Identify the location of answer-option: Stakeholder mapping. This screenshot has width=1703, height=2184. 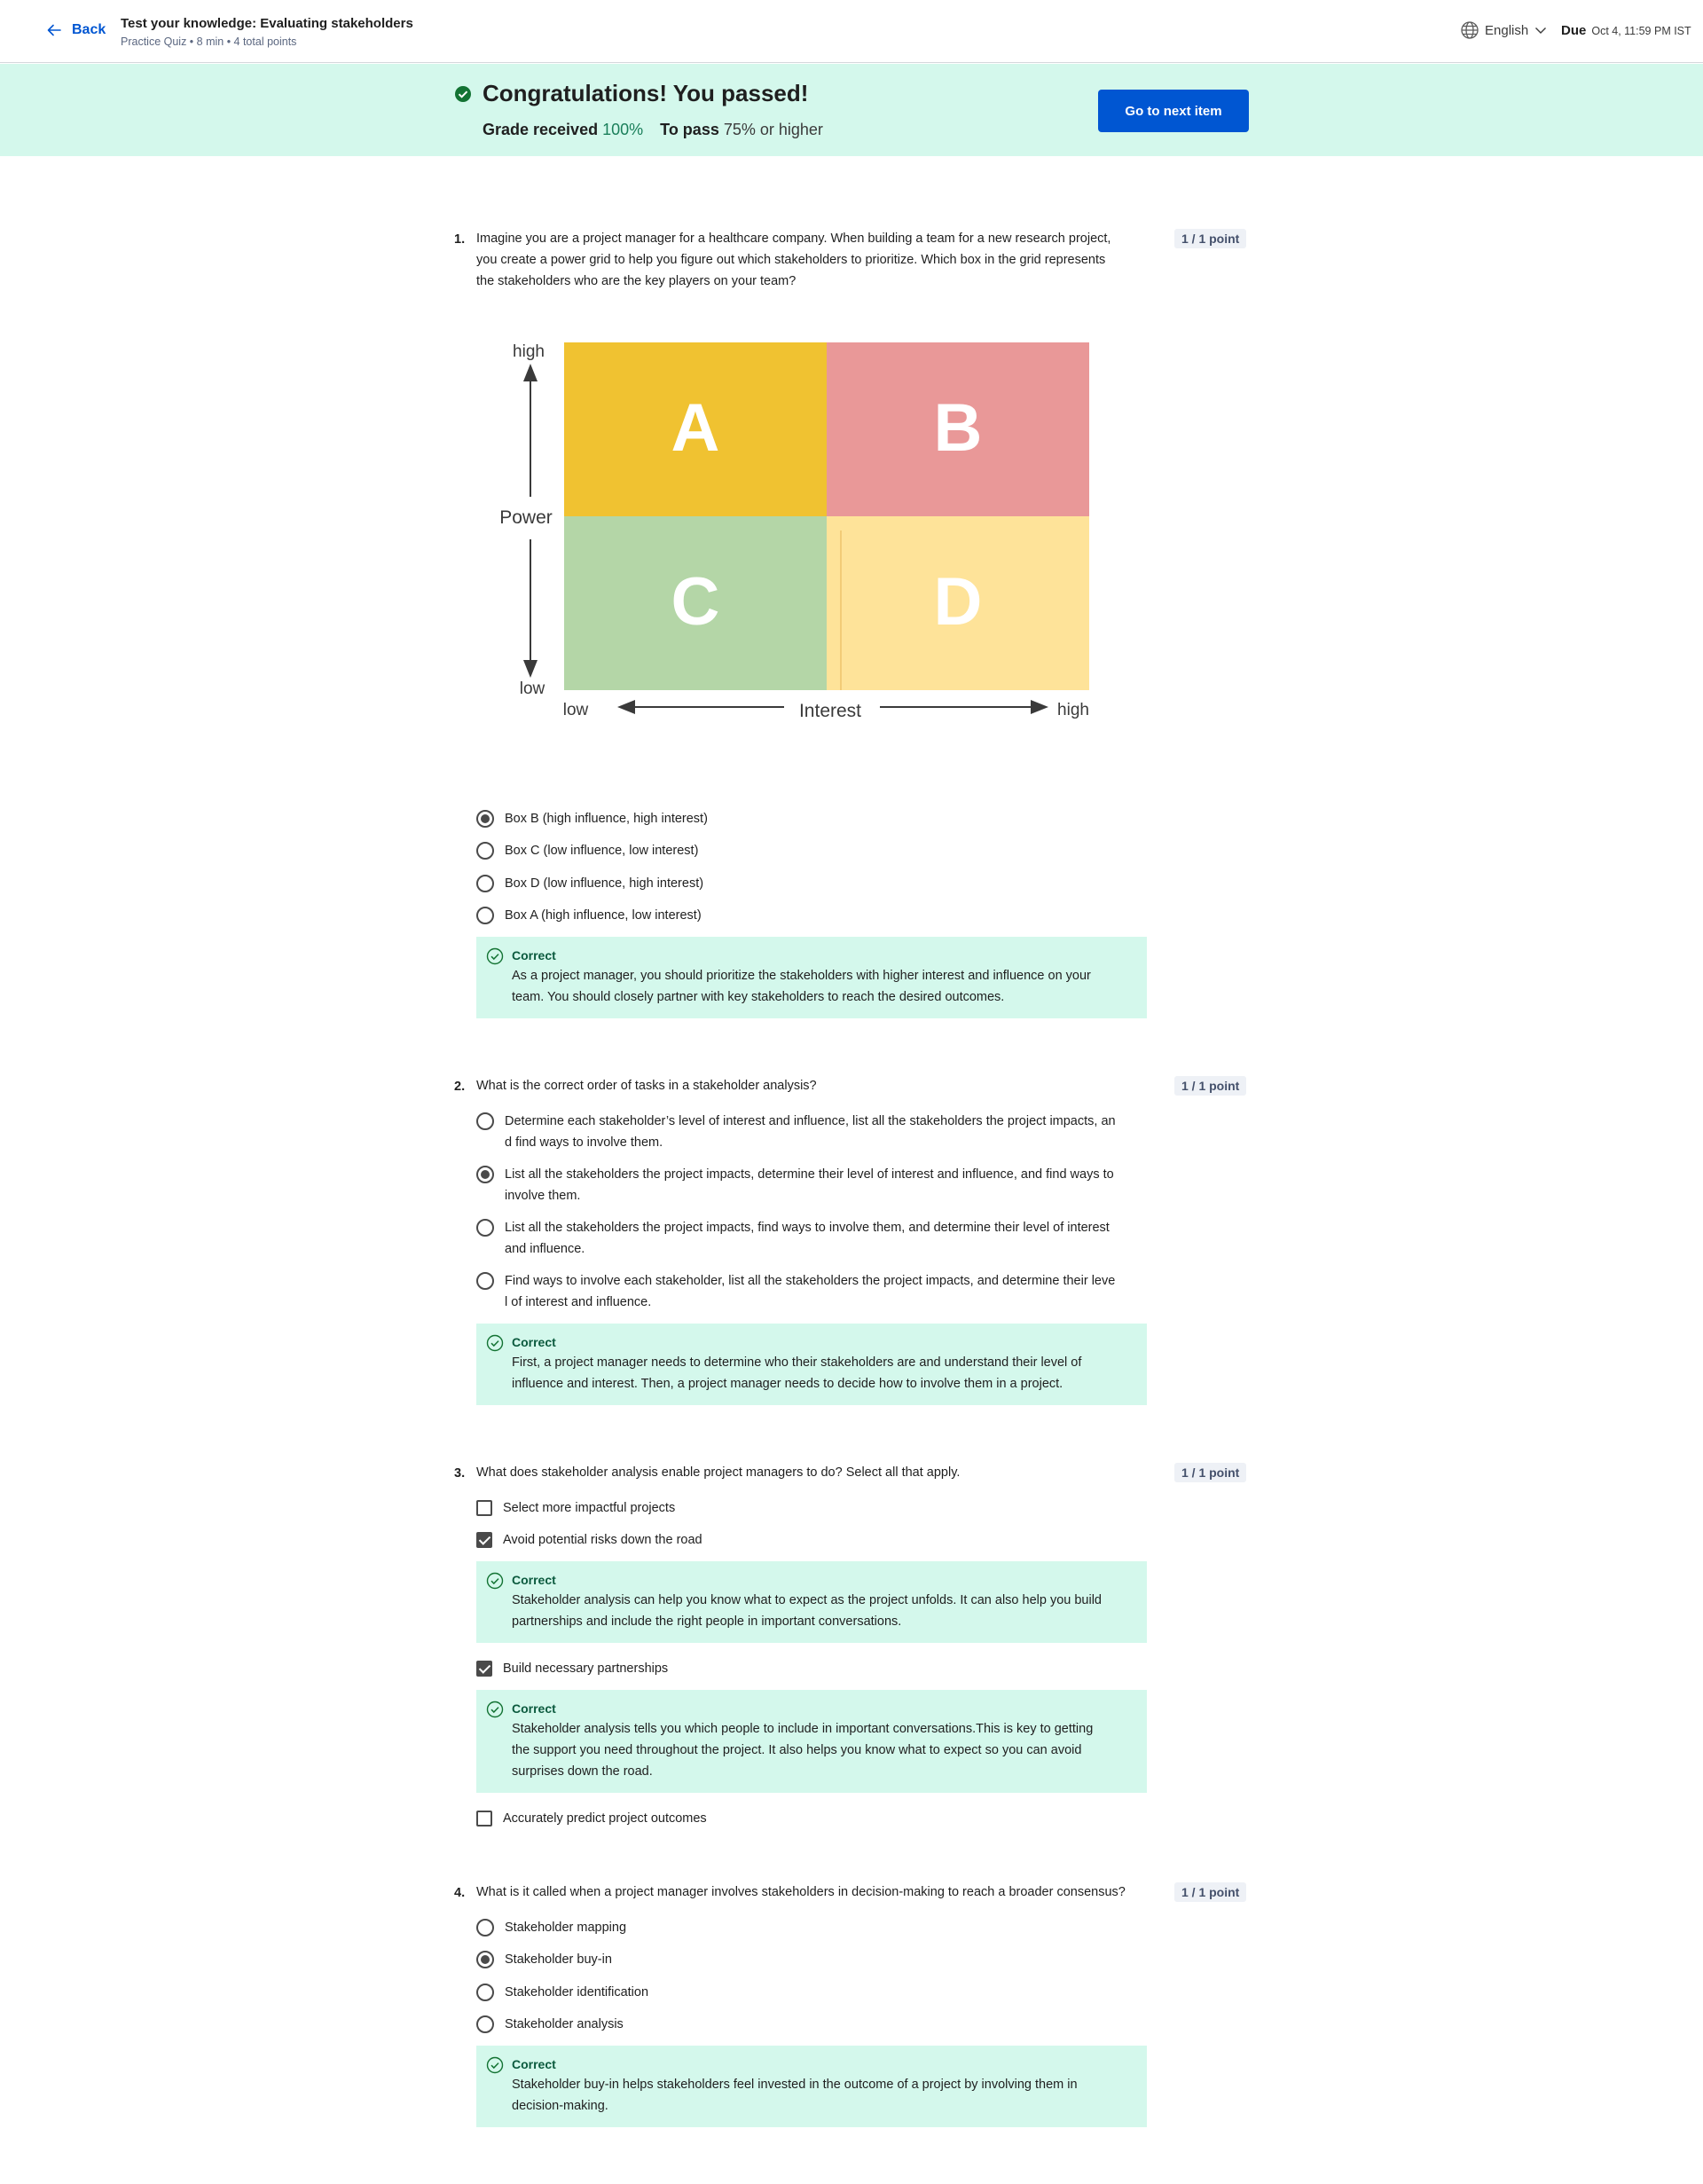
(551, 1927).